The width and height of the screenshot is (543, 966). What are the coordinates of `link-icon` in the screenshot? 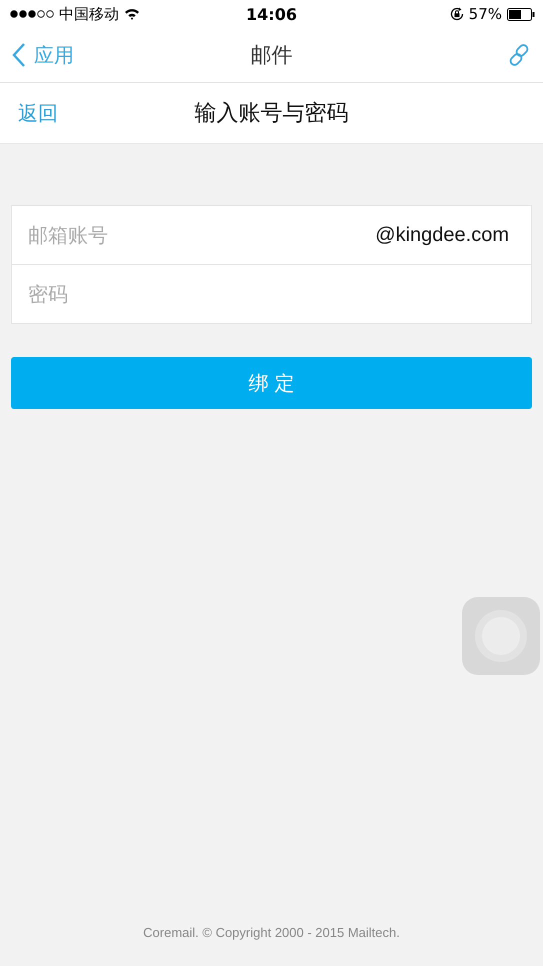 It's located at (519, 55).